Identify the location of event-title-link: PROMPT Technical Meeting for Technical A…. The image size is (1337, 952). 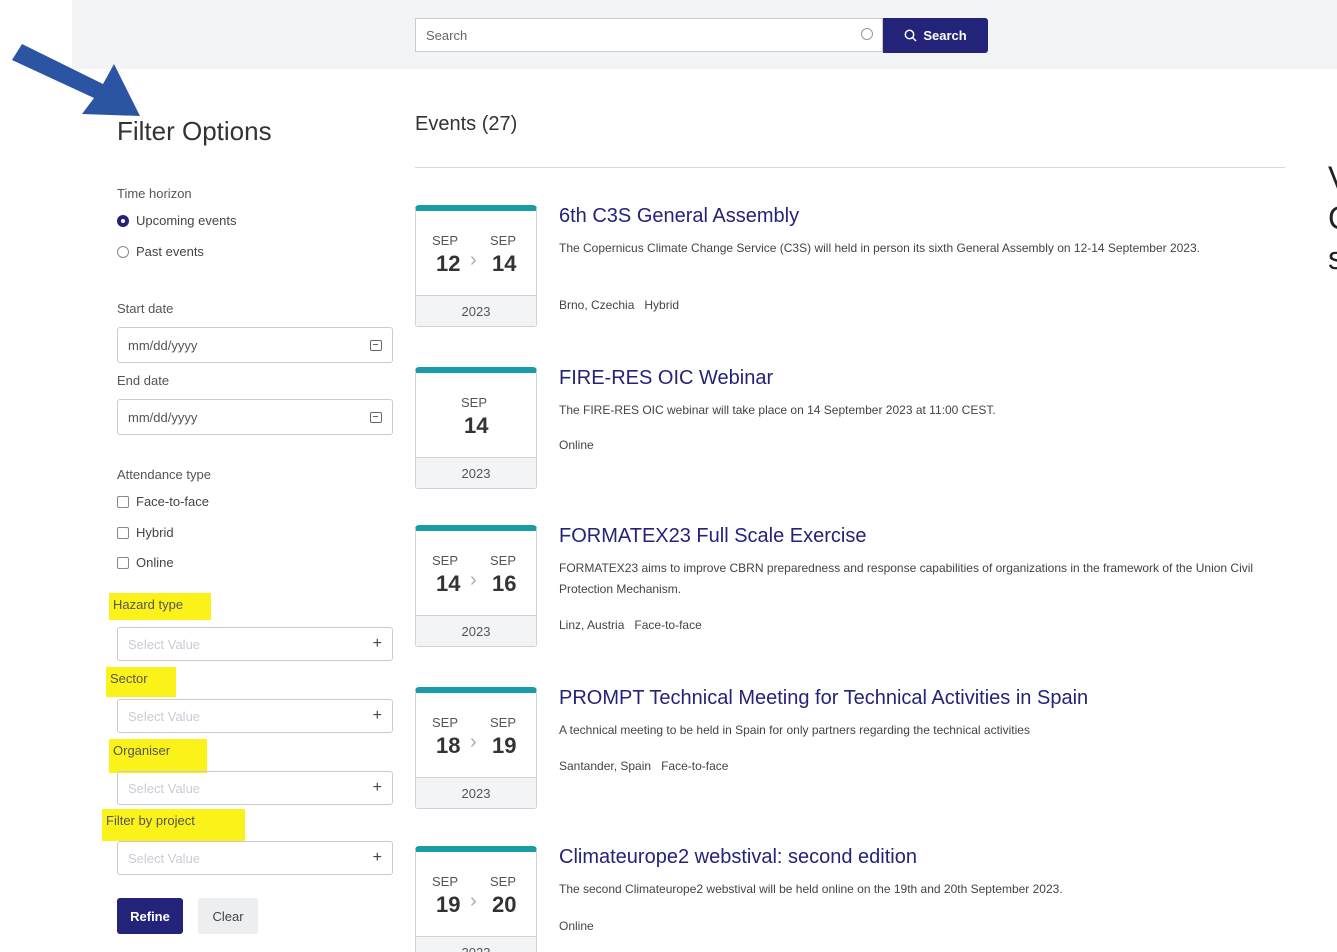
(823, 698).